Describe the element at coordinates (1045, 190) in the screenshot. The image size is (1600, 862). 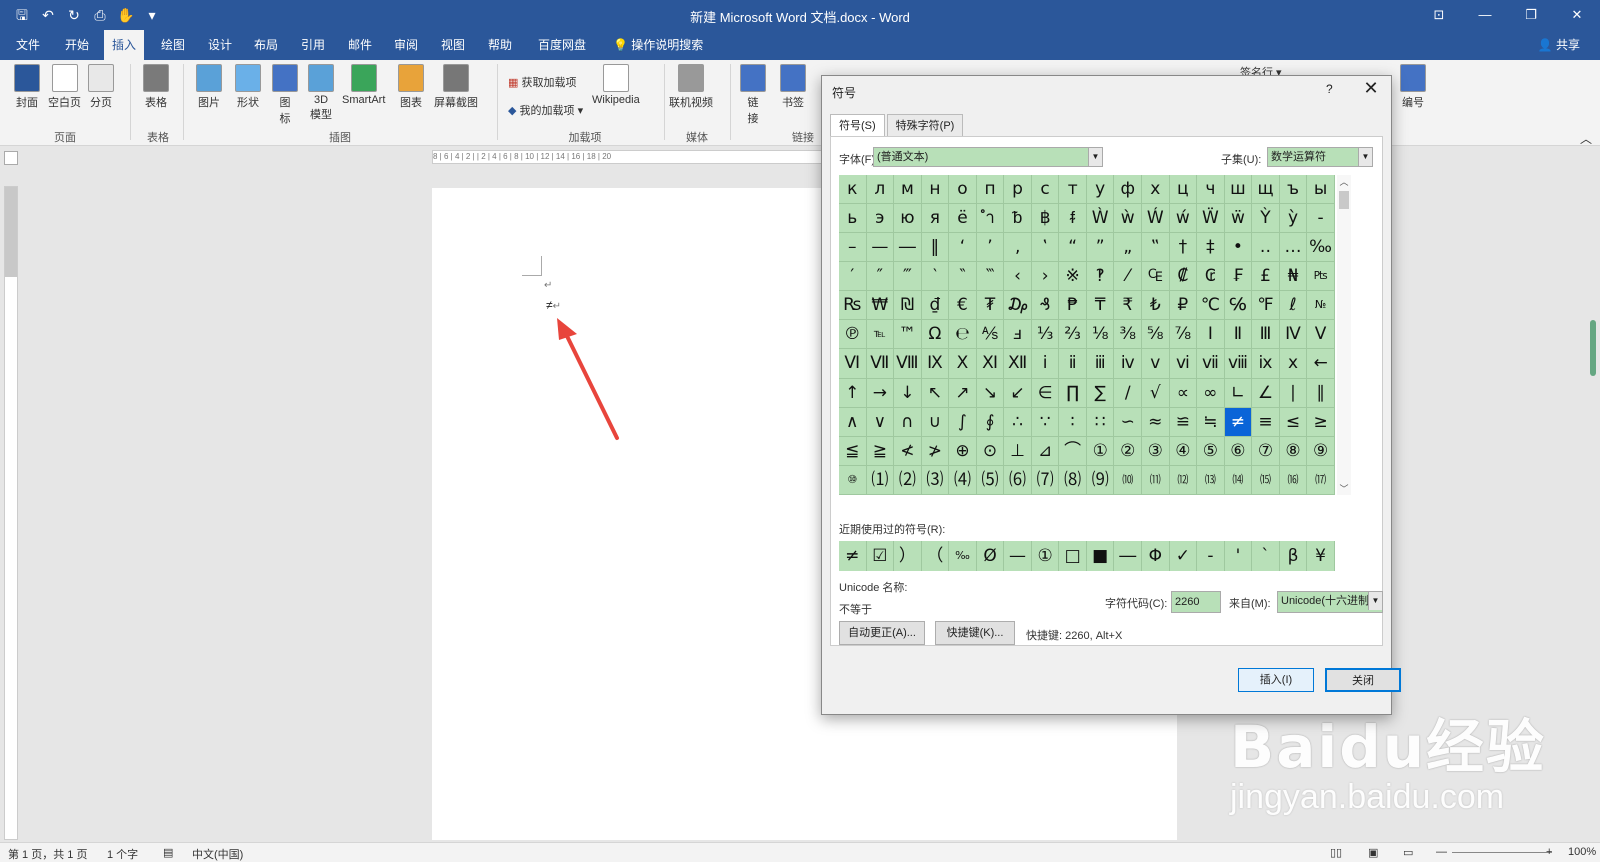
I see `symbol-cell: с` at that location.